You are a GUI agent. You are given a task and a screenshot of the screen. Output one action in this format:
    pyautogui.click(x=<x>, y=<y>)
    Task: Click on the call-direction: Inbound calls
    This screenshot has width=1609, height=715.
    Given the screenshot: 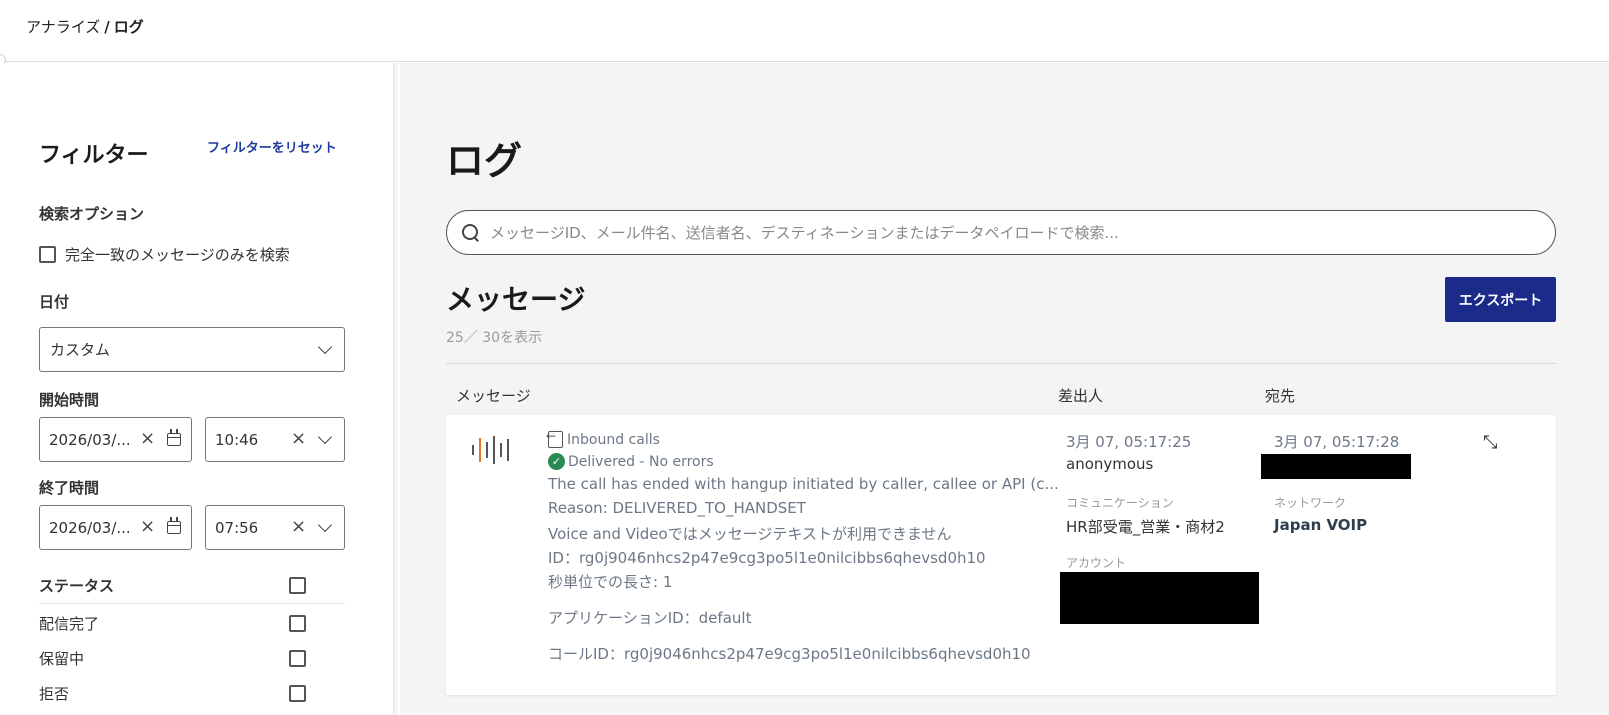 What is the action you would take?
    pyautogui.click(x=603, y=438)
    